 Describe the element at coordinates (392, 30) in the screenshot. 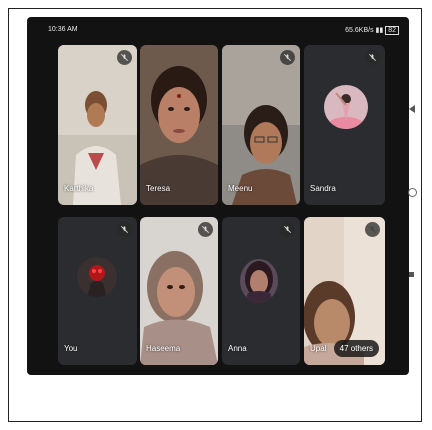

I see `battery-icon: 82` at that location.